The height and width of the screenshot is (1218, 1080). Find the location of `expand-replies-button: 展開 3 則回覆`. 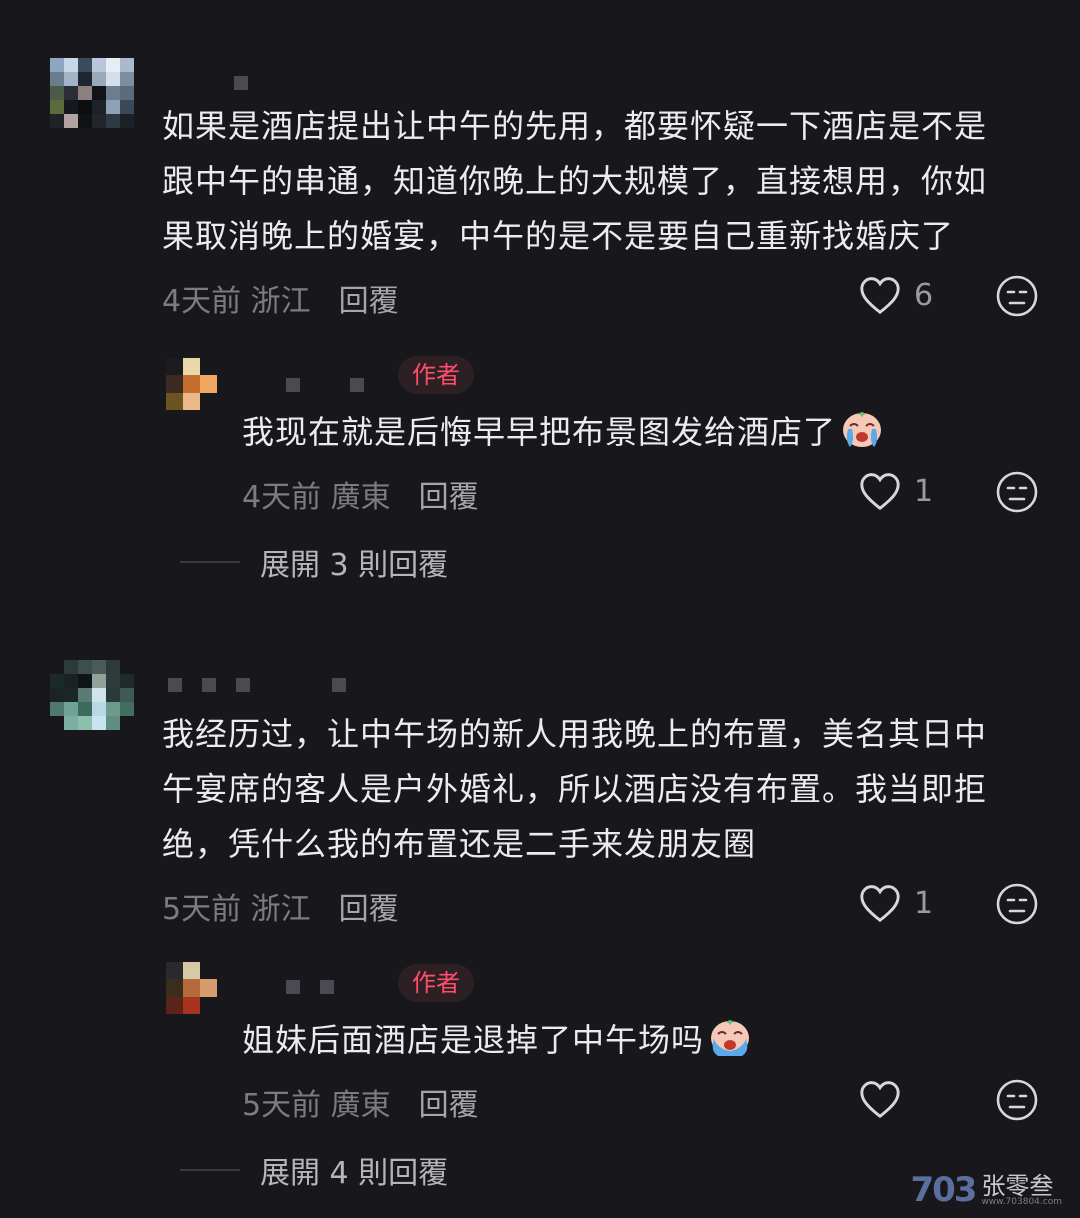

expand-replies-button: 展開 3 則回覆 is located at coordinates (314, 562).